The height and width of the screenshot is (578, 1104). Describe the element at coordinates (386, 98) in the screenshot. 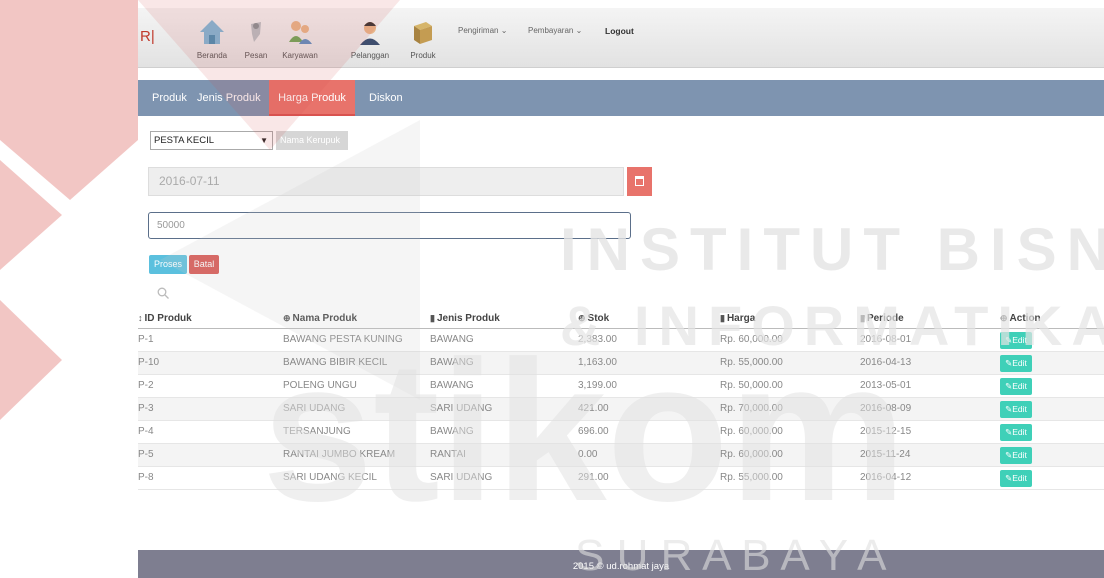

I see `tab-diskon: Diskon` at that location.